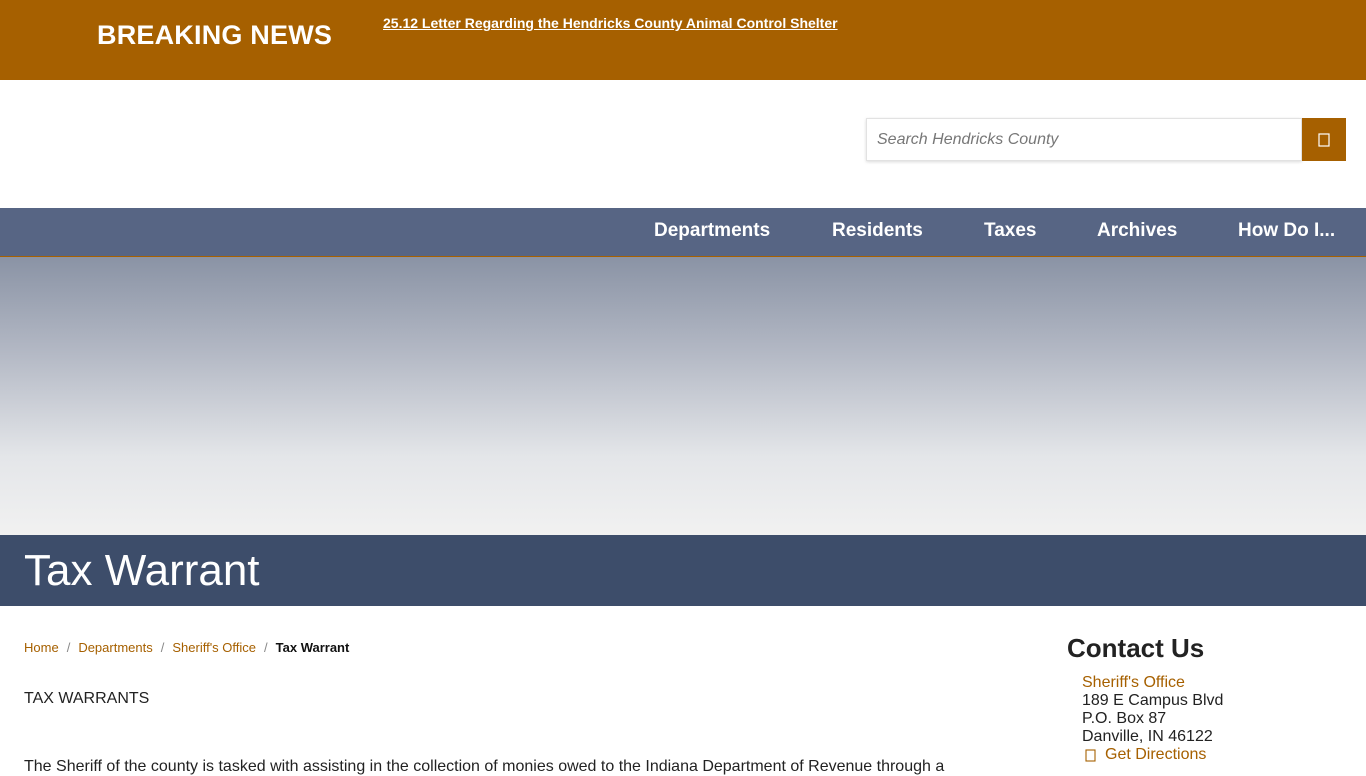  What do you see at coordinates (115, 647) in the screenshot?
I see `breadcrumb-departments: Departments` at bounding box center [115, 647].